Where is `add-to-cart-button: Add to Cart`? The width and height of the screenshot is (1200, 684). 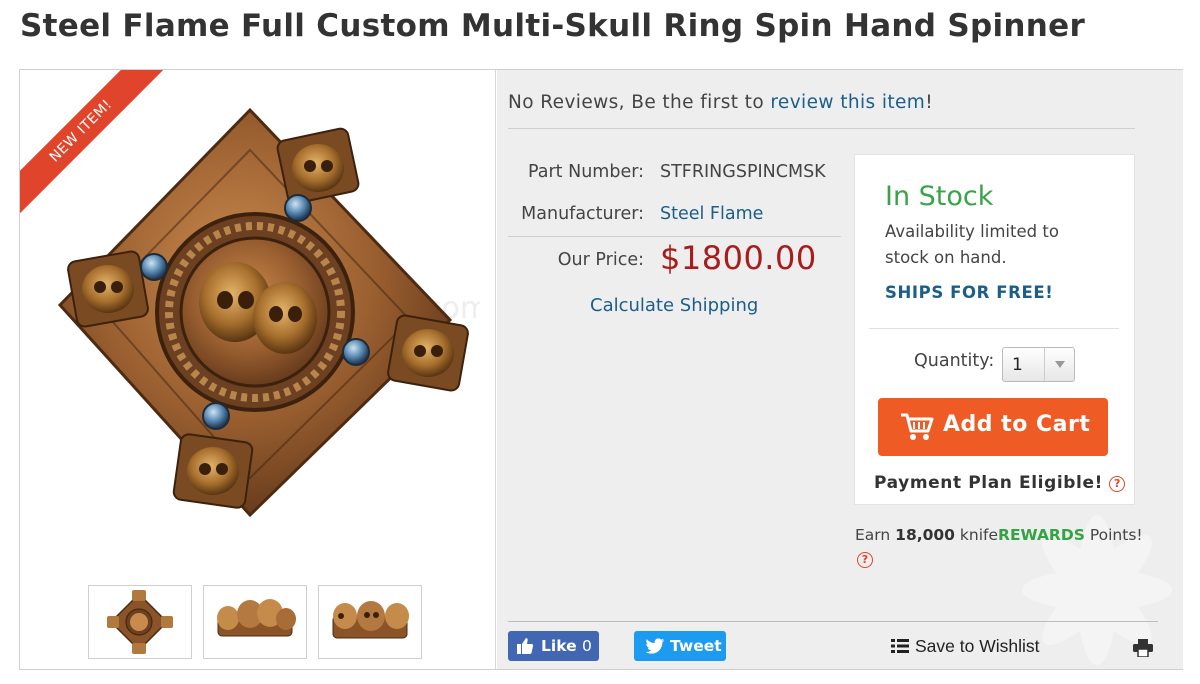
add-to-cart-button: Add to Cart is located at coordinates (993, 427).